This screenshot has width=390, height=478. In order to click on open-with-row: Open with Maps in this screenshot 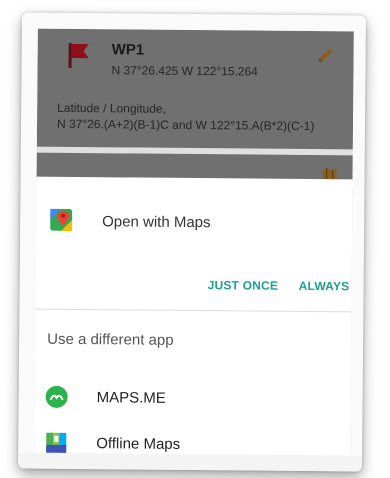, I will do `click(194, 214)`.